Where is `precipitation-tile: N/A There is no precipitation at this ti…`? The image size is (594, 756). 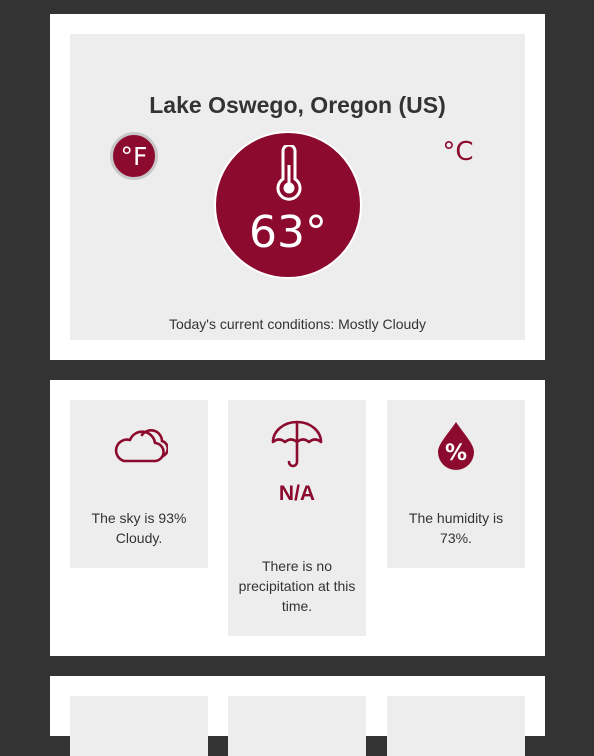 precipitation-tile: N/A There is no precipitation at this ti… is located at coordinates (297, 518).